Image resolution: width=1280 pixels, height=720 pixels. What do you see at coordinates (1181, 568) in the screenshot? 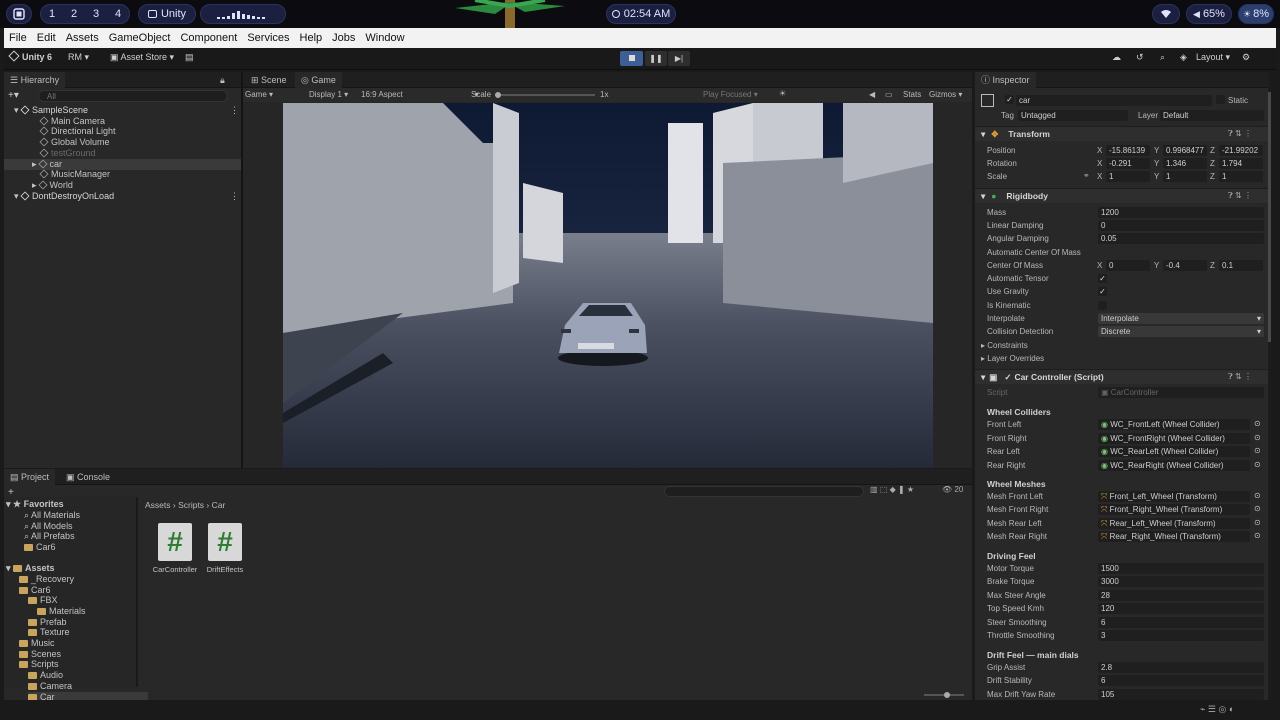
I see `number-field: 1500` at bounding box center [1181, 568].